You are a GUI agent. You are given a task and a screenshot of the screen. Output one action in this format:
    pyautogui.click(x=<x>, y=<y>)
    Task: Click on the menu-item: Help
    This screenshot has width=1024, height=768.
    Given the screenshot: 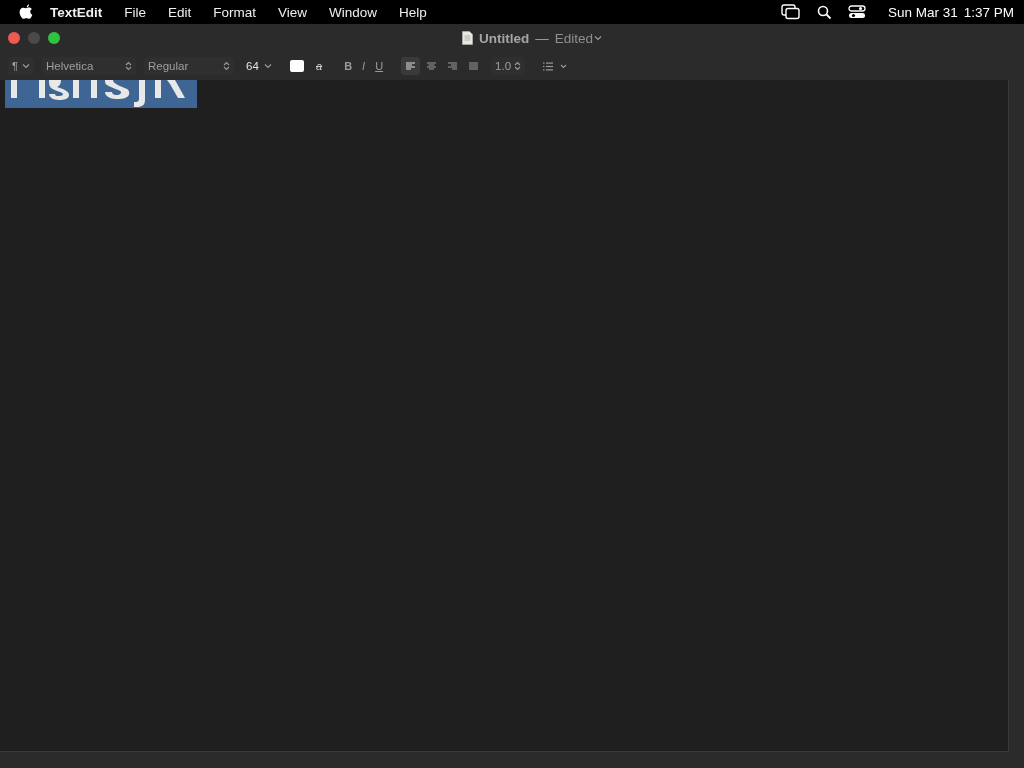 What is the action you would take?
    pyautogui.click(x=413, y=12)
    